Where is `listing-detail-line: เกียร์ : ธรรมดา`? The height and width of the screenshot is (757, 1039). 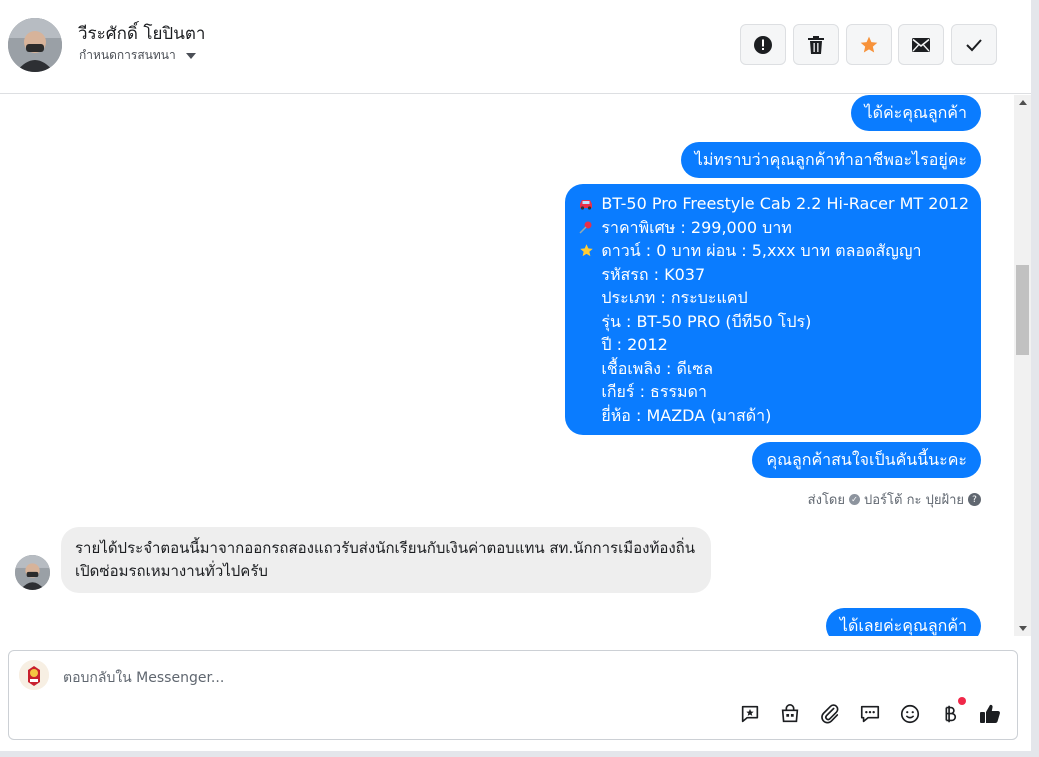 listing-detail-line: เกียร์ : ธรรมดา is located at coordinates (654, 391).